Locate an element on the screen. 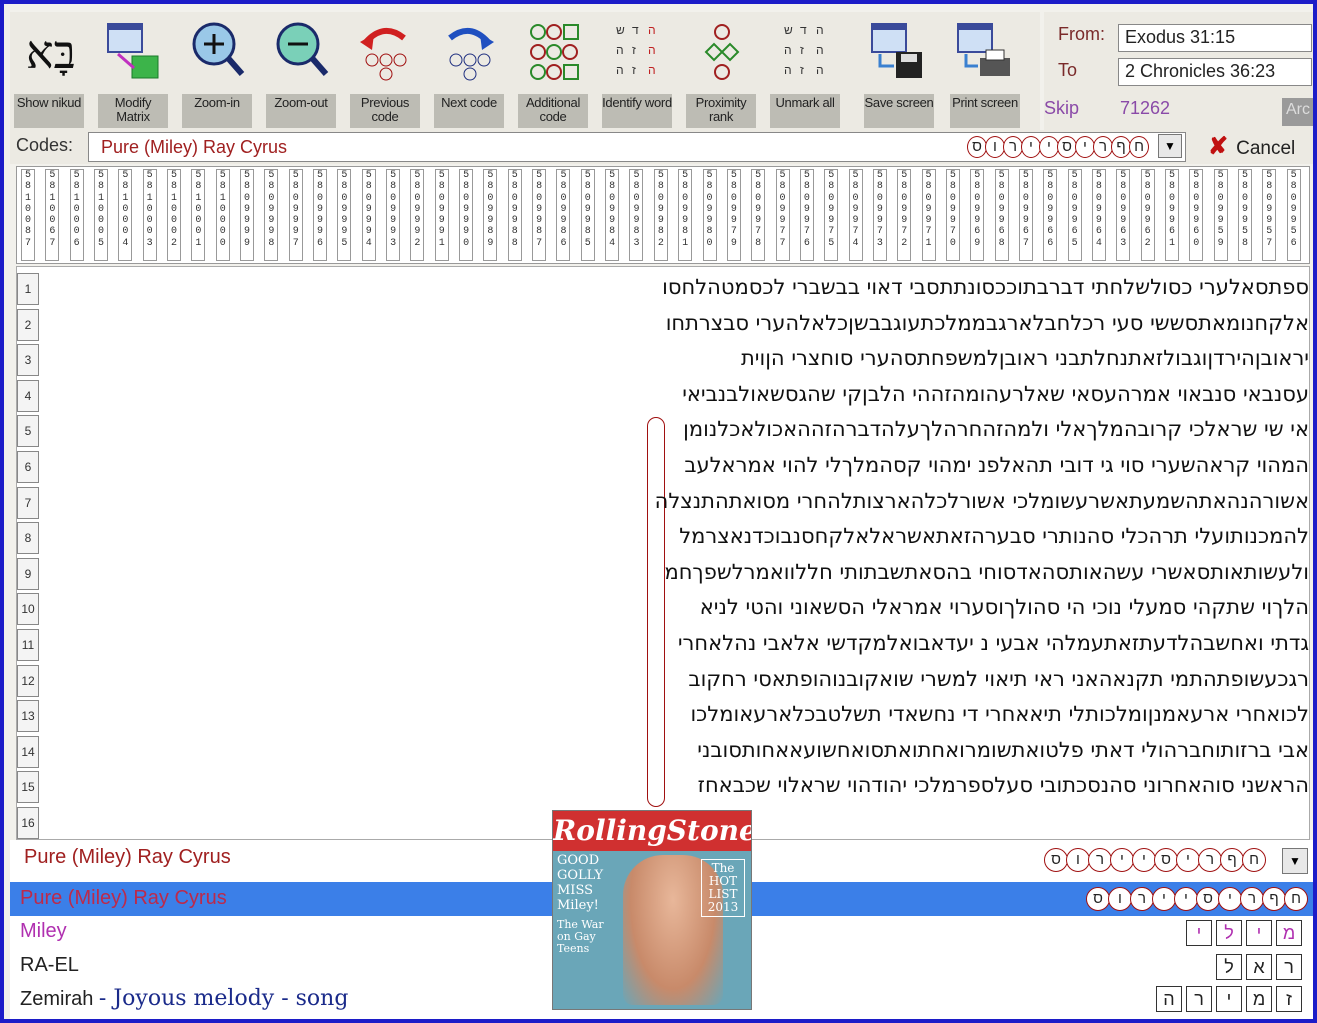 This screenshot has height=1023, width=1317. save-screen-button: Save screen is located at coordinates (899, 71).